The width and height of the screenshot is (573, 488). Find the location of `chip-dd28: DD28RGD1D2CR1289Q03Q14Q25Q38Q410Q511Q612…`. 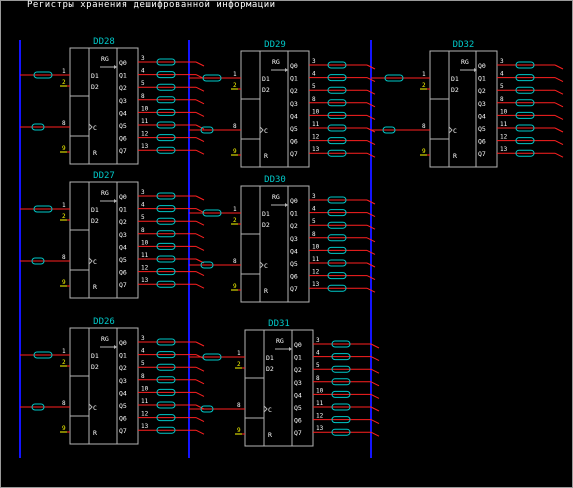

chip-dd28: DD28RGD1D2CR1289Q03Q14Q25Q38Q410Q511Q612… is located at coordinates (112, 101).